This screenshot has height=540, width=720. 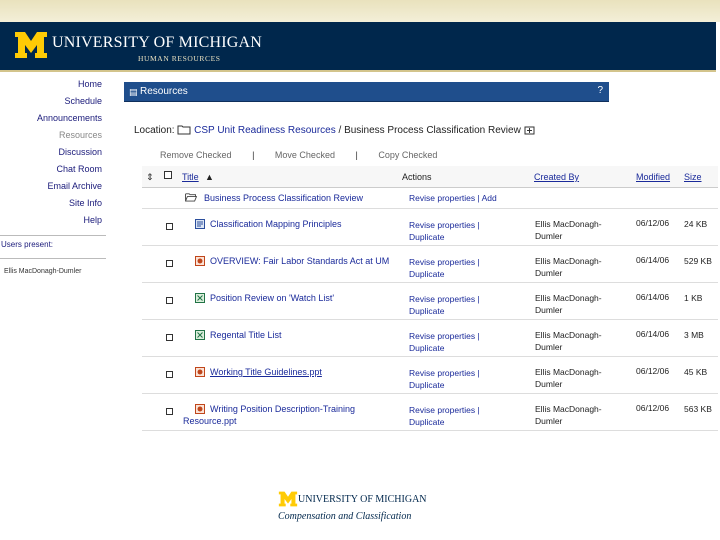 What do you see at coordinates (164, 91) in the screenshot?
I see `resources-title: Resources` at bounding box center [164, 91].